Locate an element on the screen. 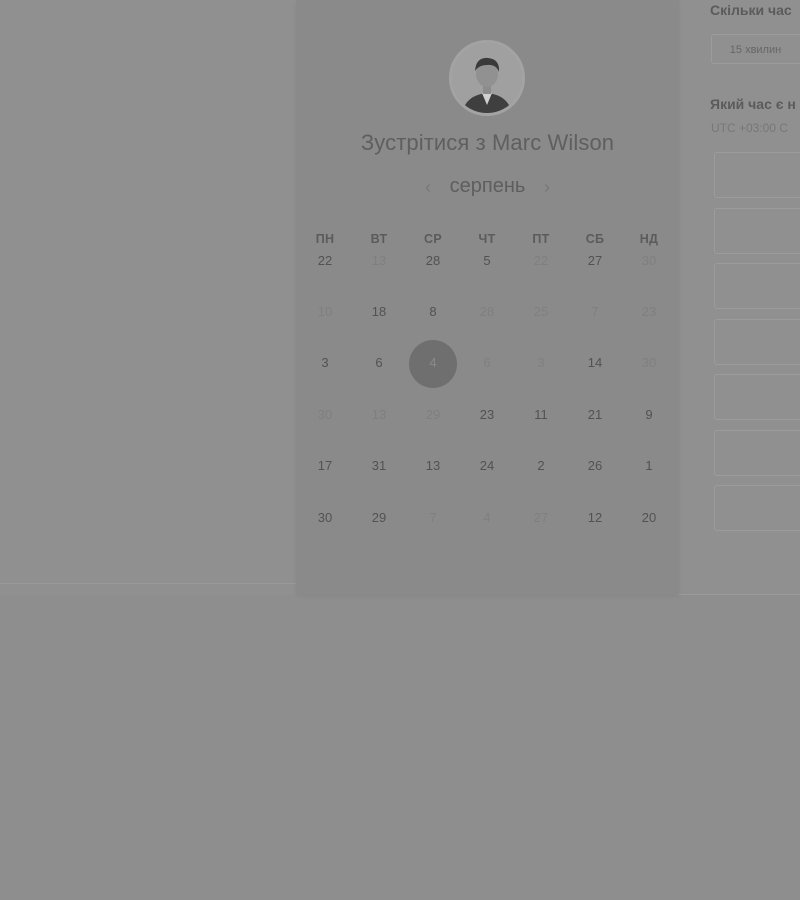  calendar-day: 8 is located at coordinates (433, 312).